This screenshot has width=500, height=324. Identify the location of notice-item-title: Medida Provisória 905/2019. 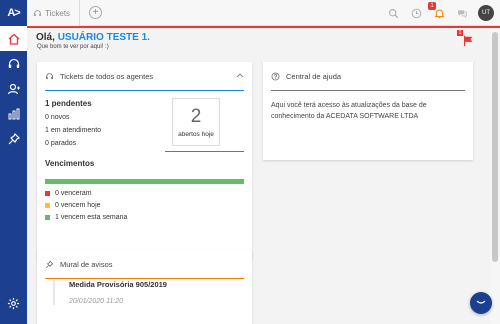
(118, 284).